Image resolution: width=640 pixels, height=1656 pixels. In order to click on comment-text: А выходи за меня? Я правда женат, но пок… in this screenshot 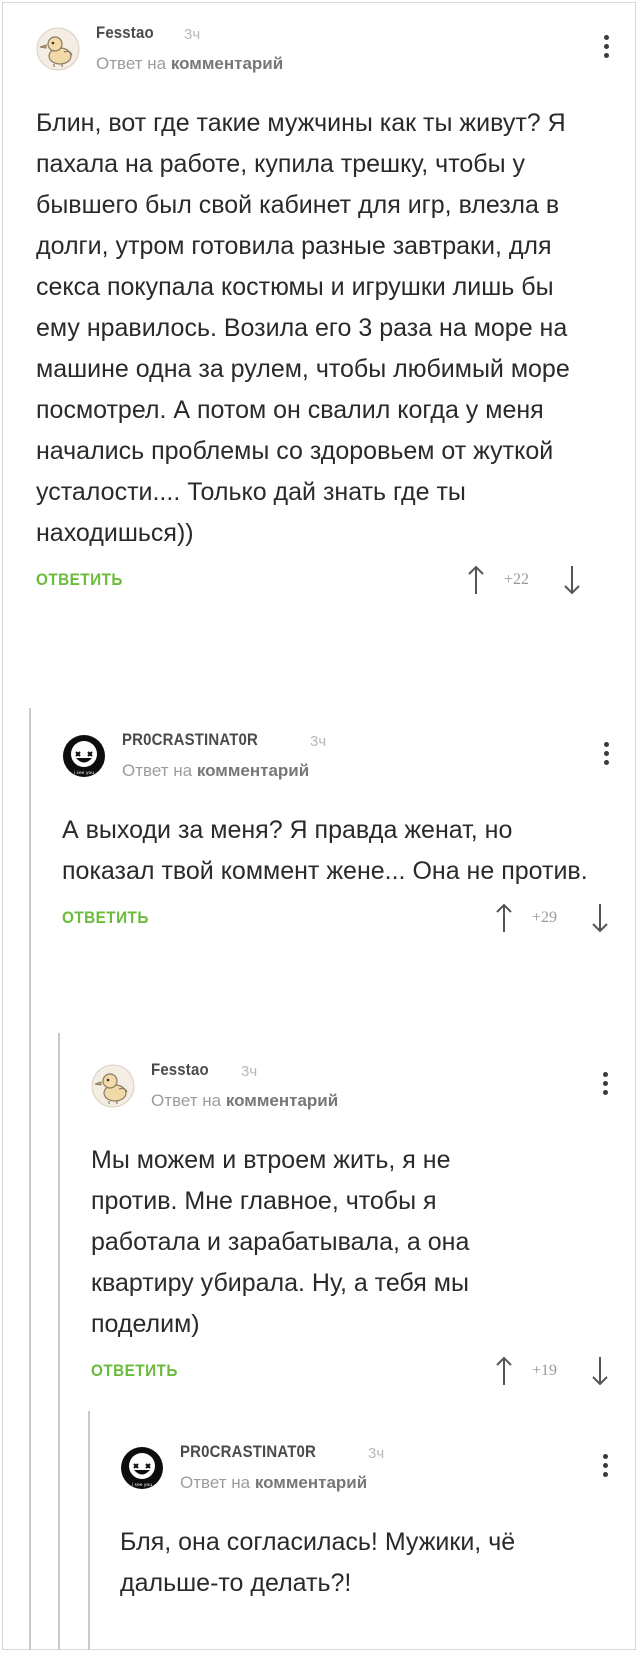, I will do `click(325, 850)`.